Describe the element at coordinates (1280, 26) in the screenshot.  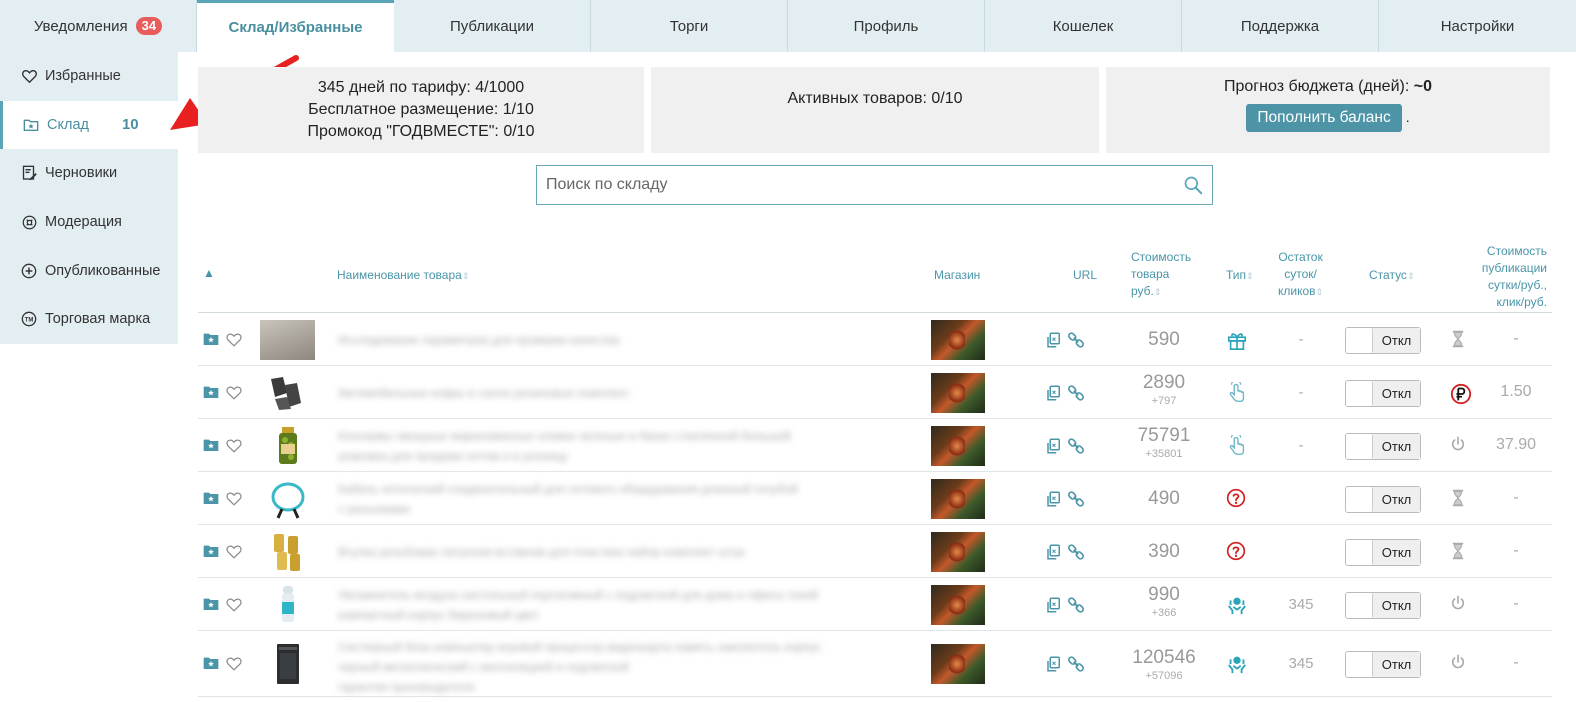
I see `tab-support: Поддержка` at that location.